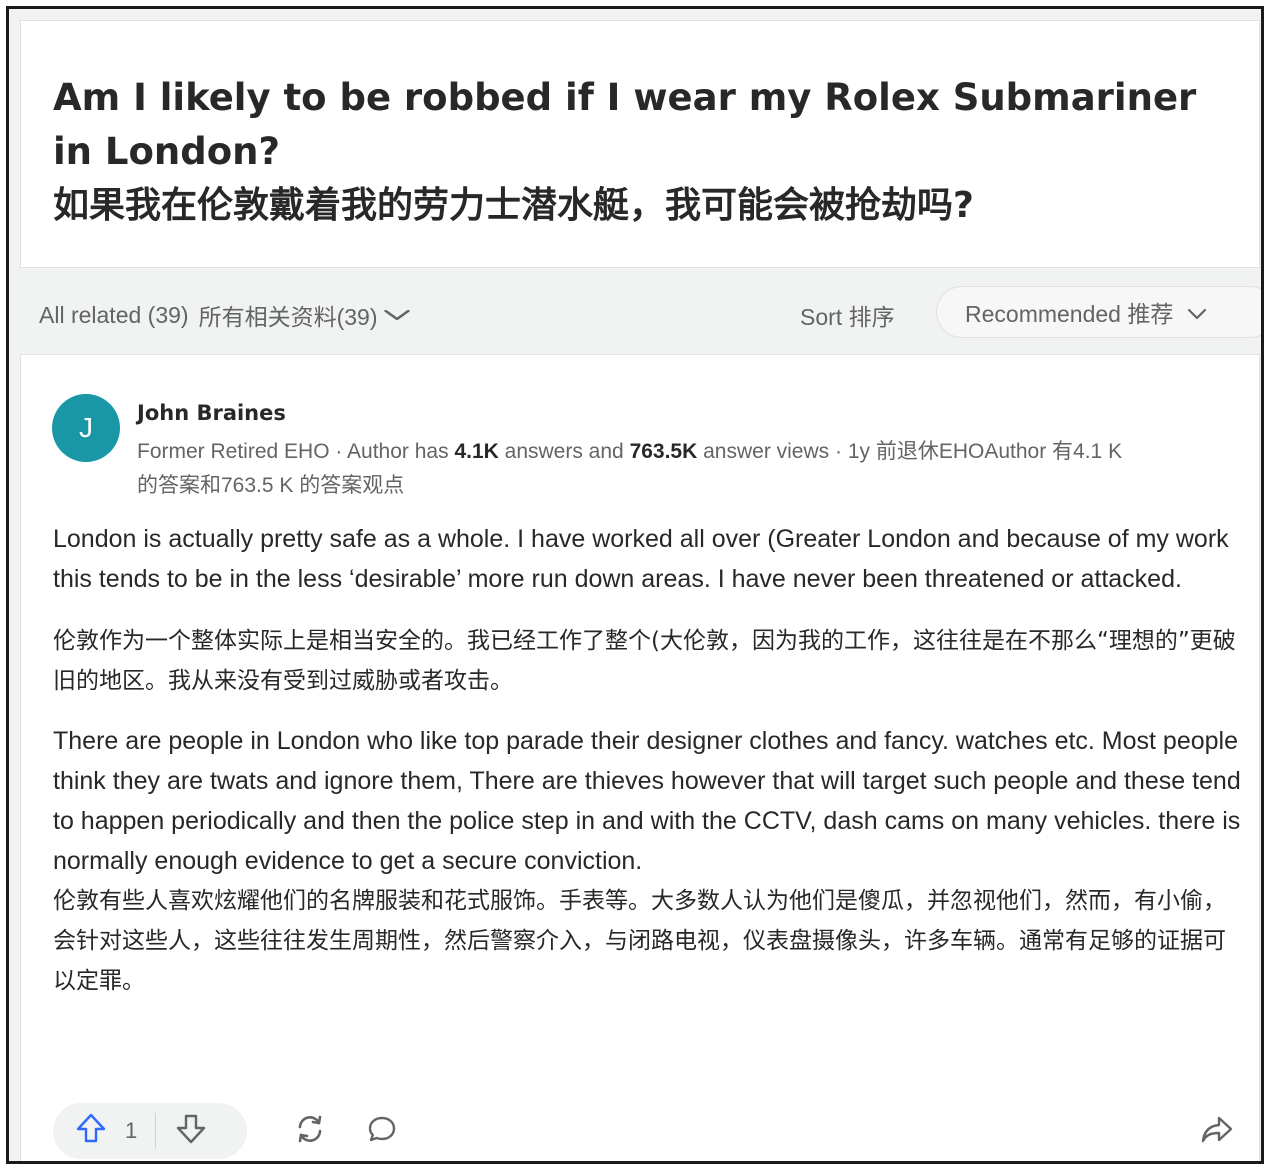 The image size is (1274, 1174). Describe the element at coordinates (847, 317) in the screenshot. I see `sort-label: Sort 排序` at that location.